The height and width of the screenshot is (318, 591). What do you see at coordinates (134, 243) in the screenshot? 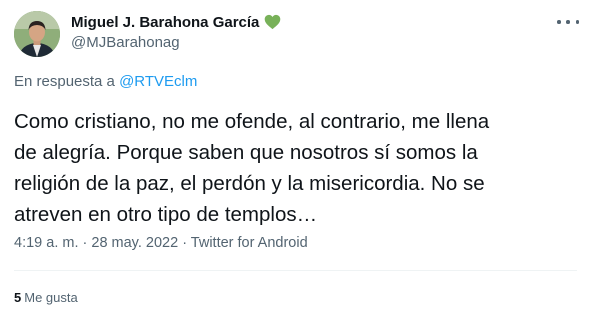
I see `tweet-date: 28 may. 2022` at bounding box center [134, 243].